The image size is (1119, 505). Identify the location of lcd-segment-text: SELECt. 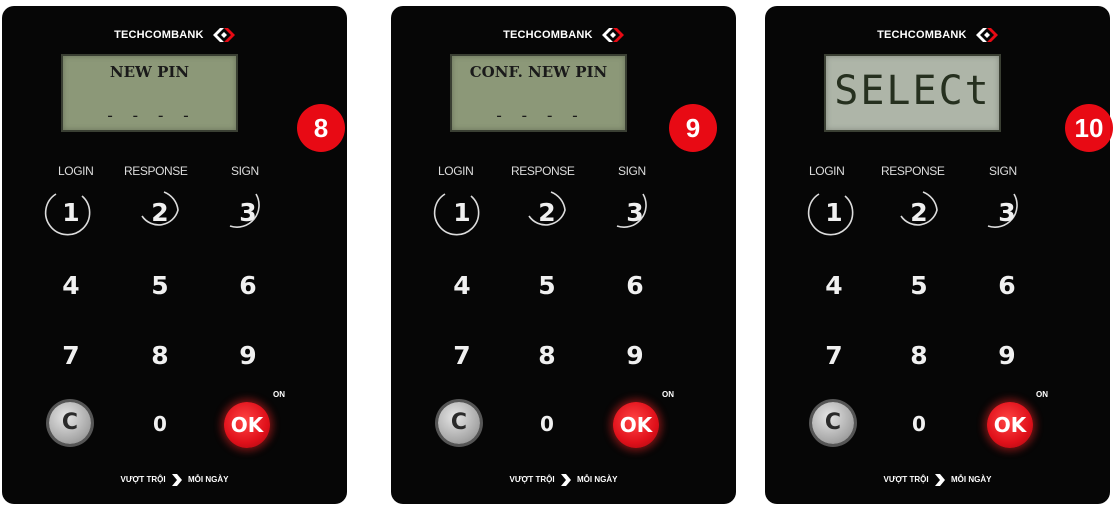
(912, 91).